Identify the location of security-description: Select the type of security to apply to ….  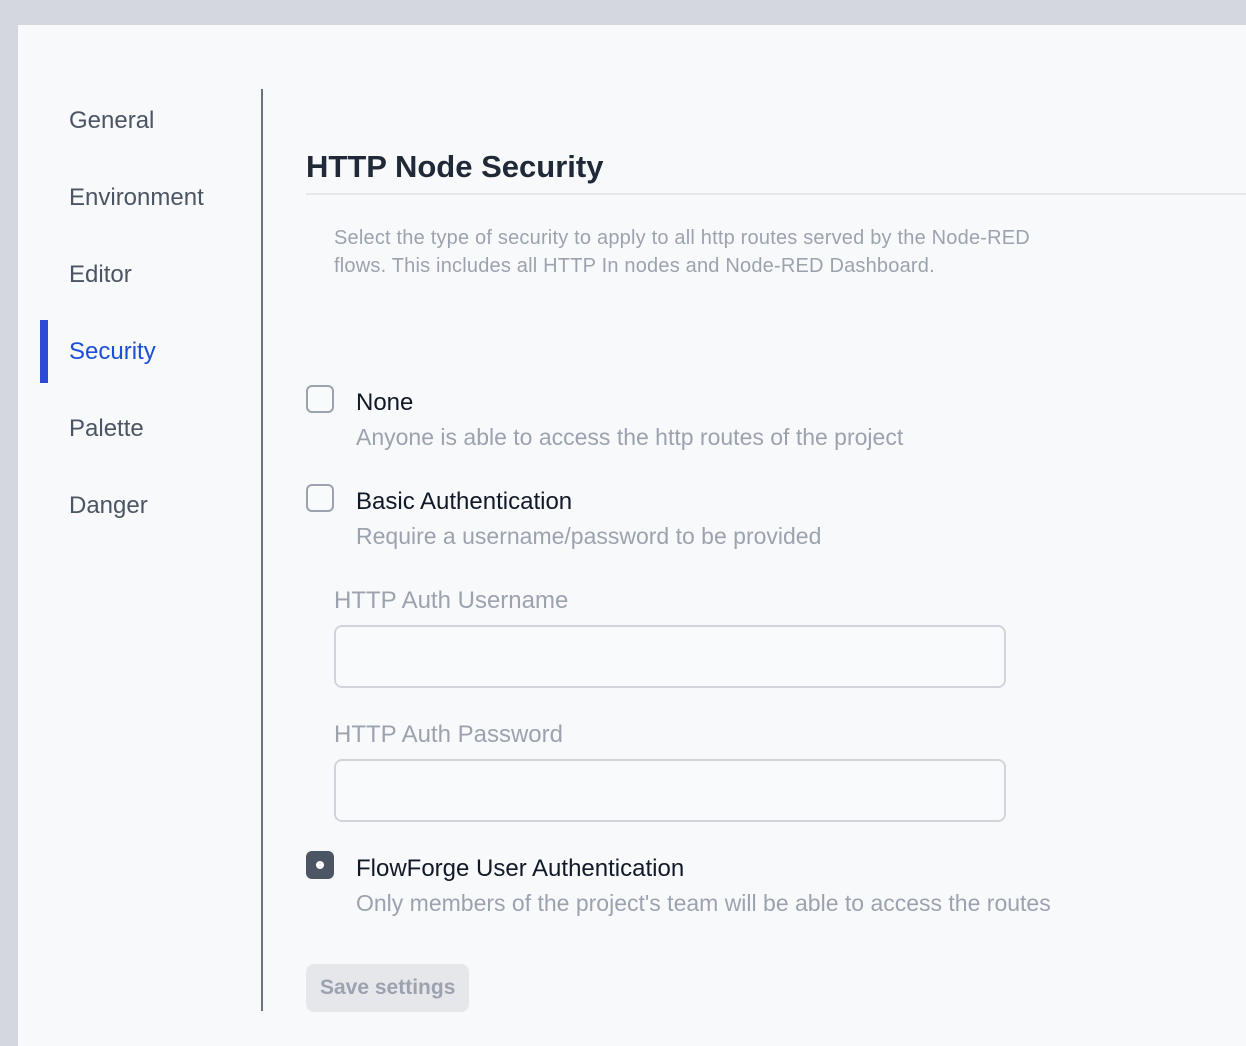
(682, 252).